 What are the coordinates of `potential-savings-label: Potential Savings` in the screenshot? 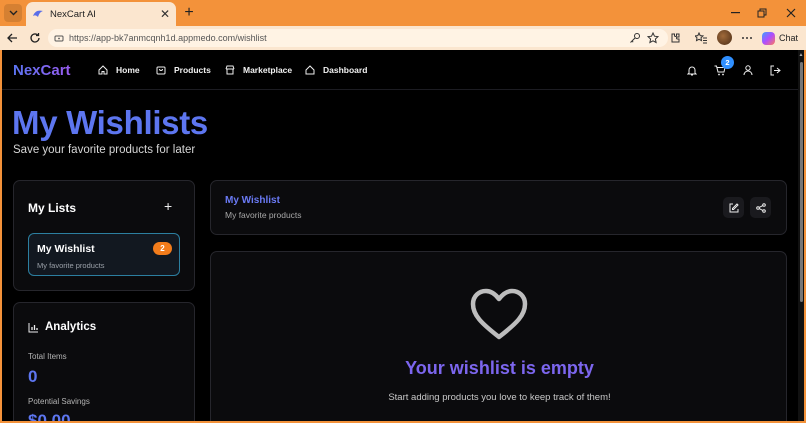 It's located at (59, 401).